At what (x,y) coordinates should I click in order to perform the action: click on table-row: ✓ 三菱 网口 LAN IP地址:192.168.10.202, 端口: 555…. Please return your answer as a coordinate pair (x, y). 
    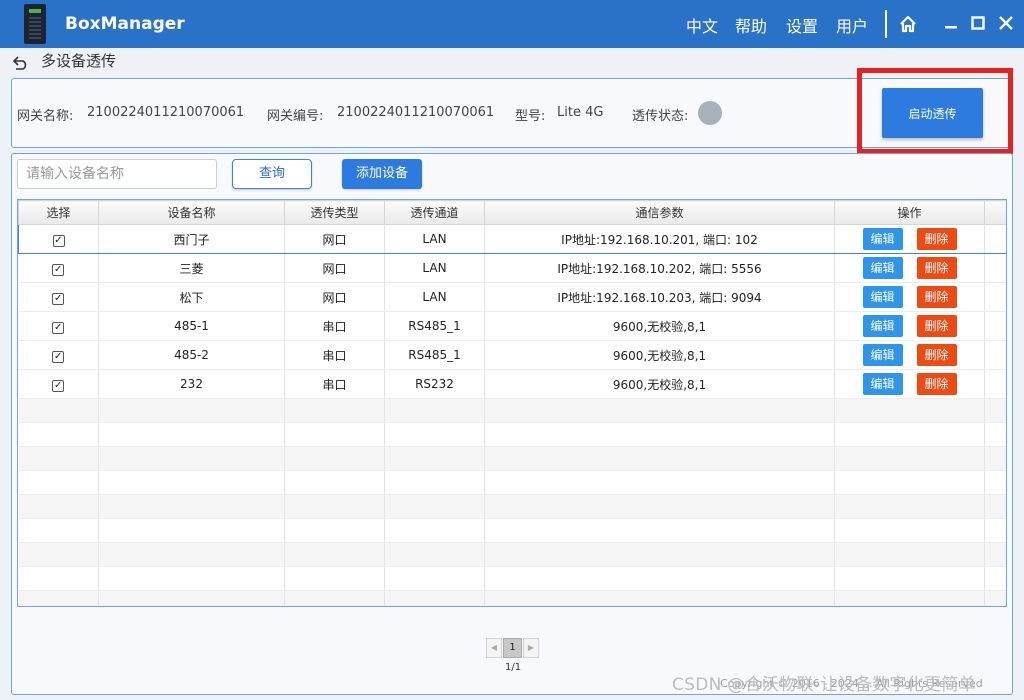
    Looking at the image, I should click on (512, 268).